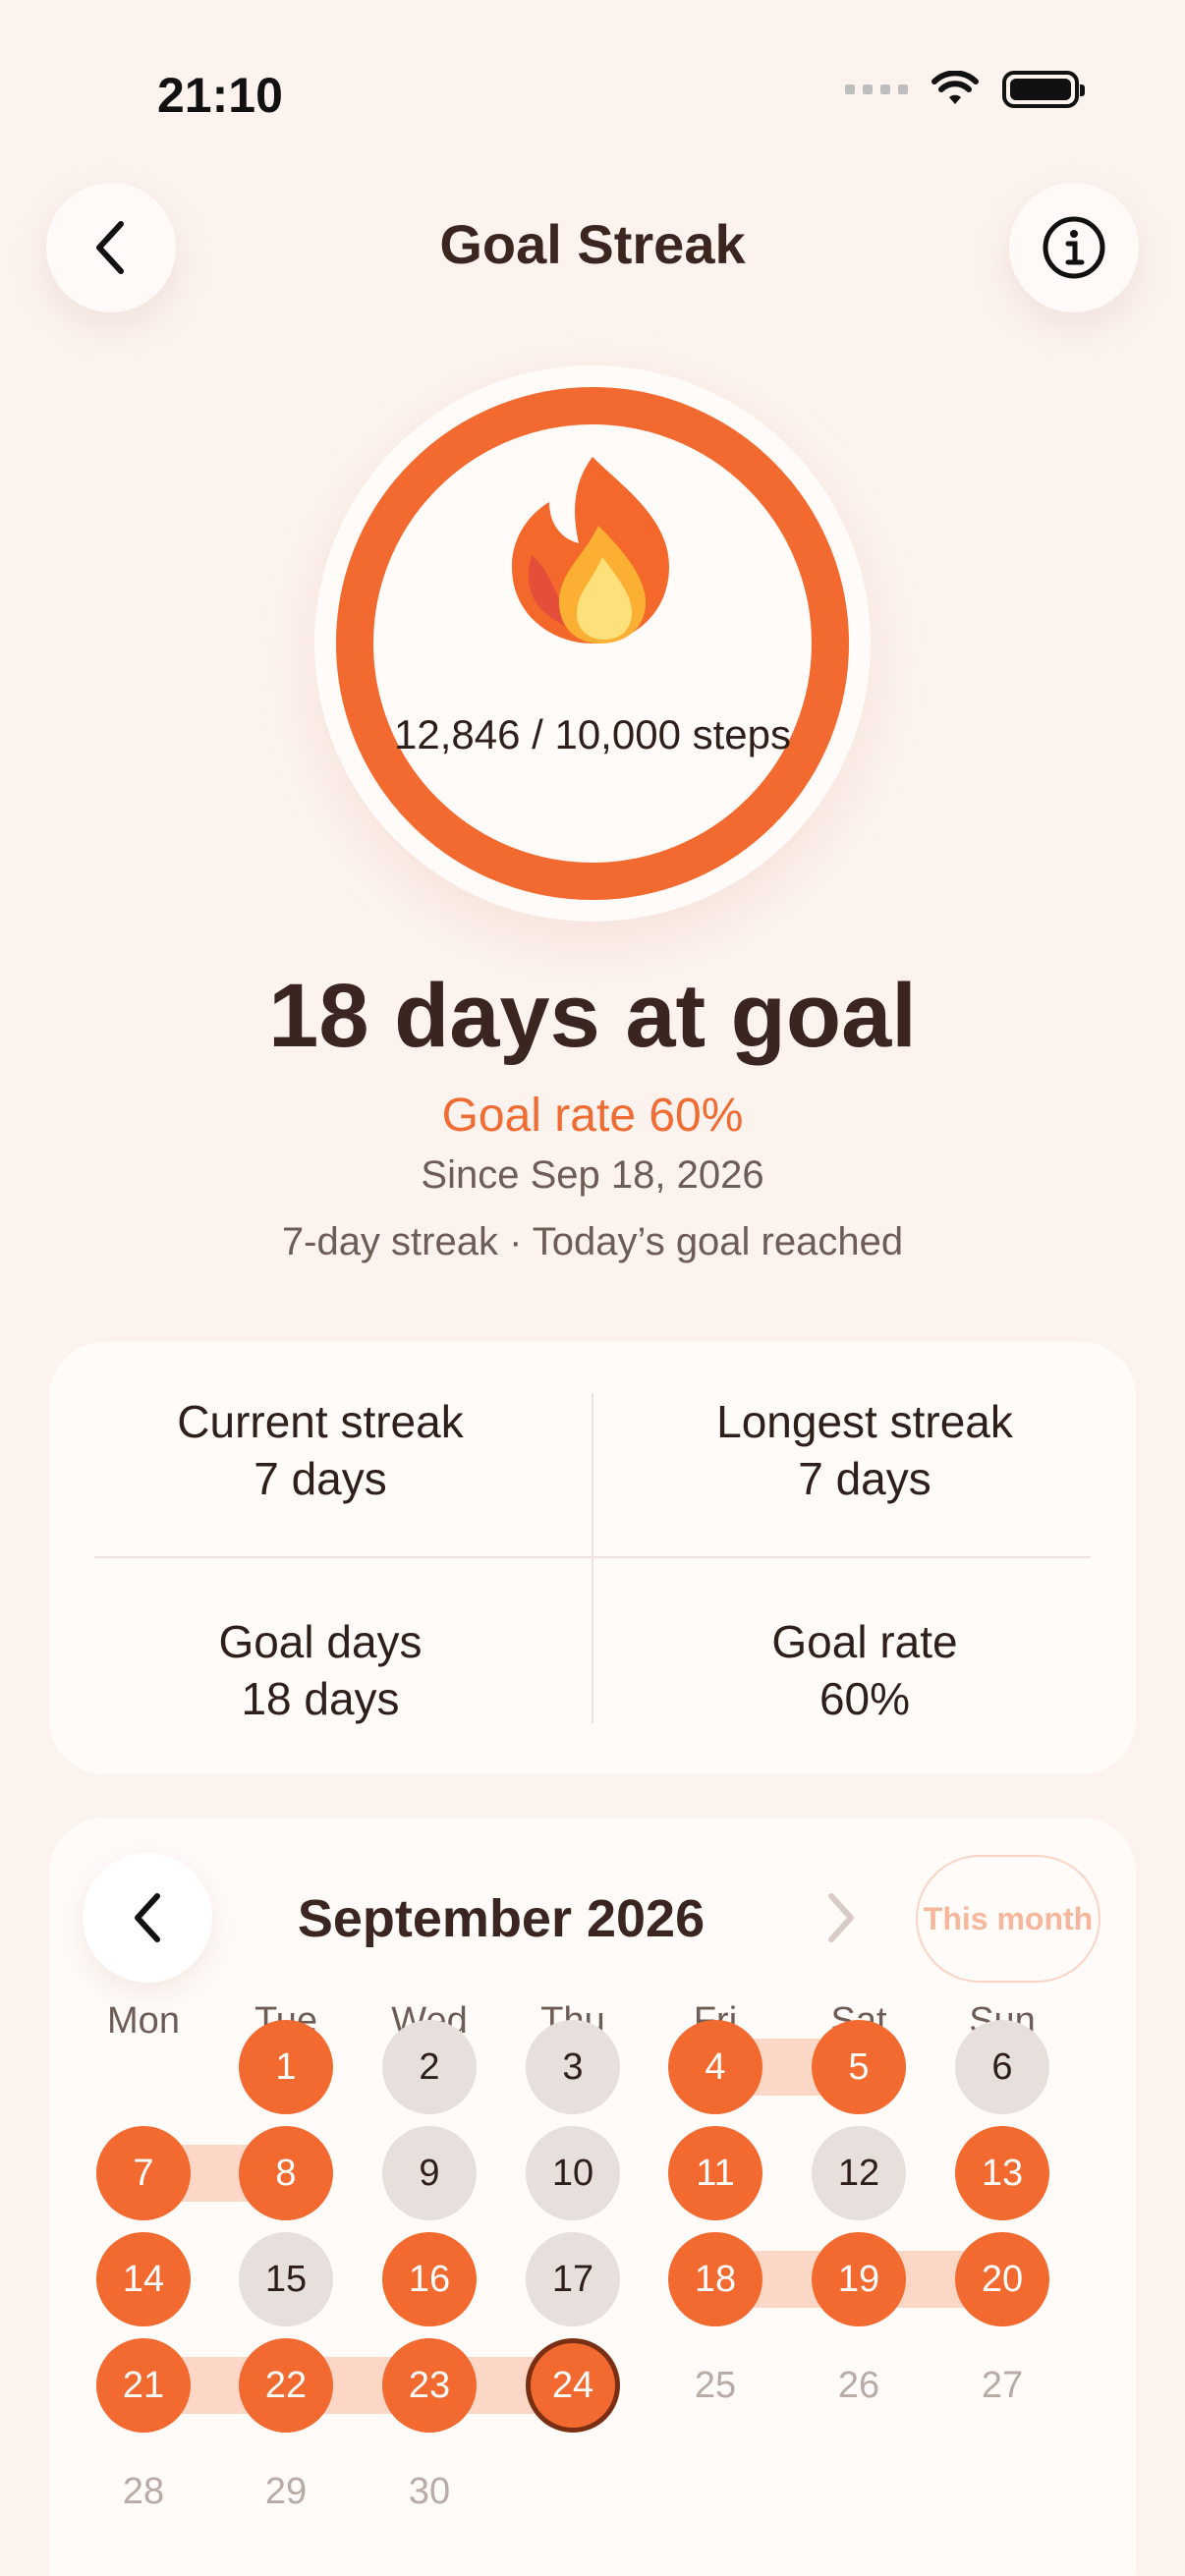 This screenshot has width=1185, height=2576. Describe the element at coordinates (144, 2491) in the screenshot. I see `calendar-day-28: 28` at that location.